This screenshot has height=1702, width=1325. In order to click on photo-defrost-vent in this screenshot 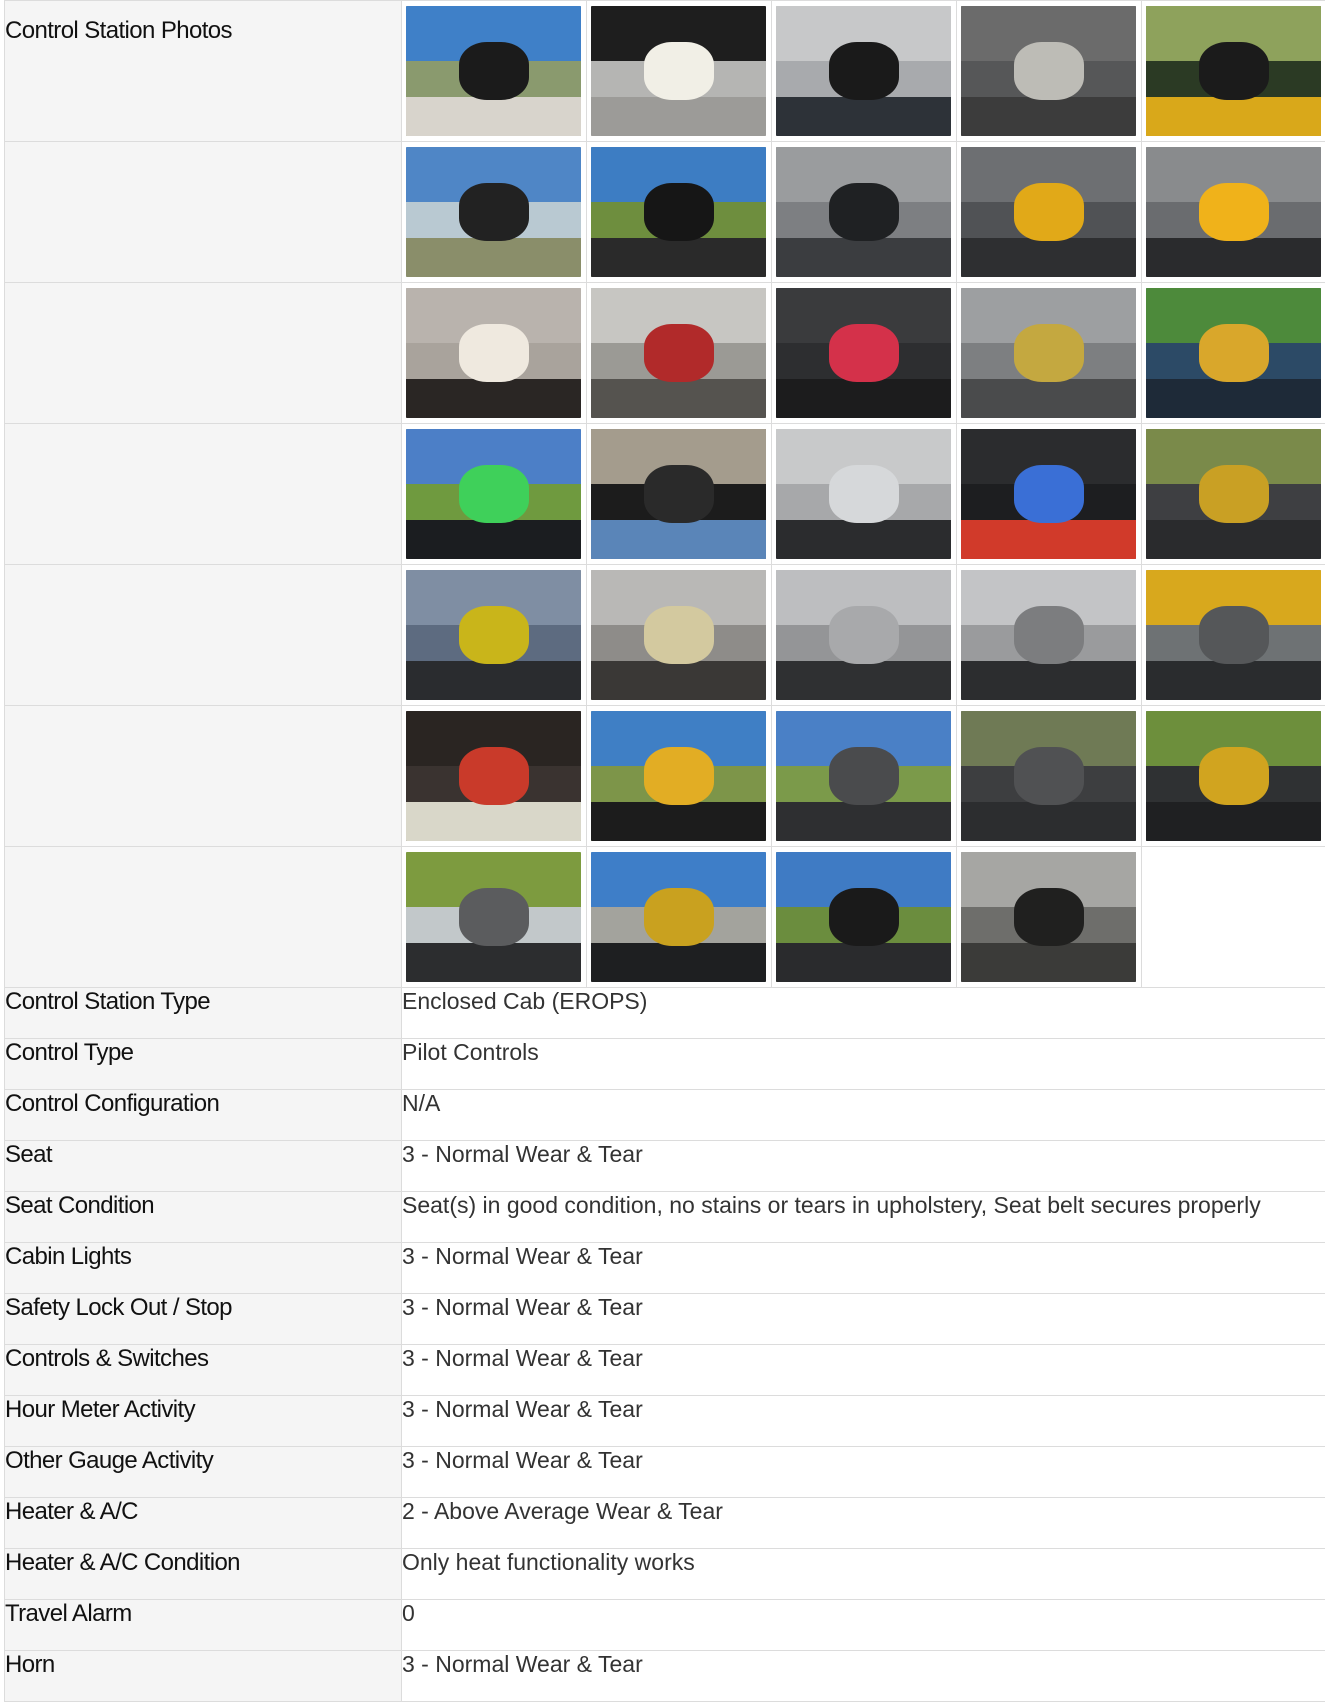, I will do `click(493, 635)`.